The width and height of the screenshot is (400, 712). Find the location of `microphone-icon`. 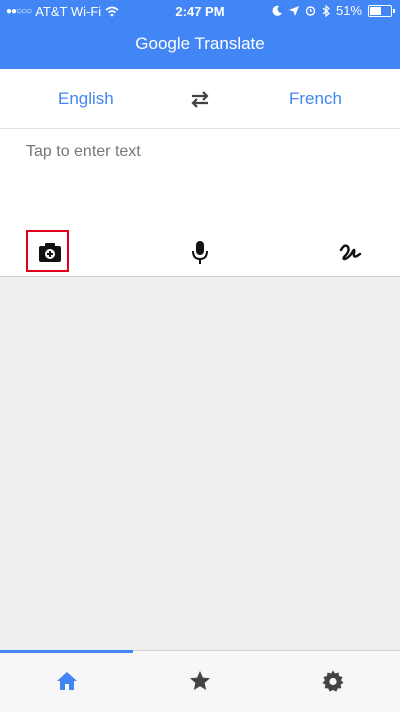

microphone-icon is located at coordinates (200, 252).